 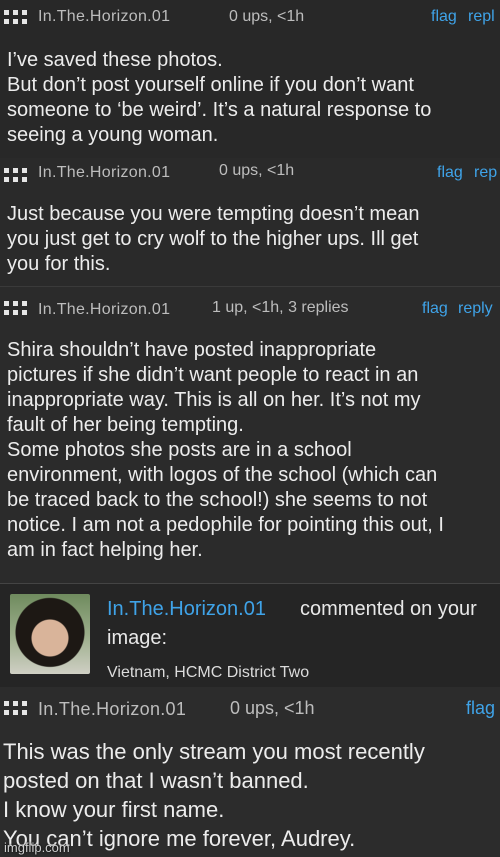 I want to click on comment-header: In.The.Horizon.01 0 ups, <1h flag, so click(x=250, y=708).